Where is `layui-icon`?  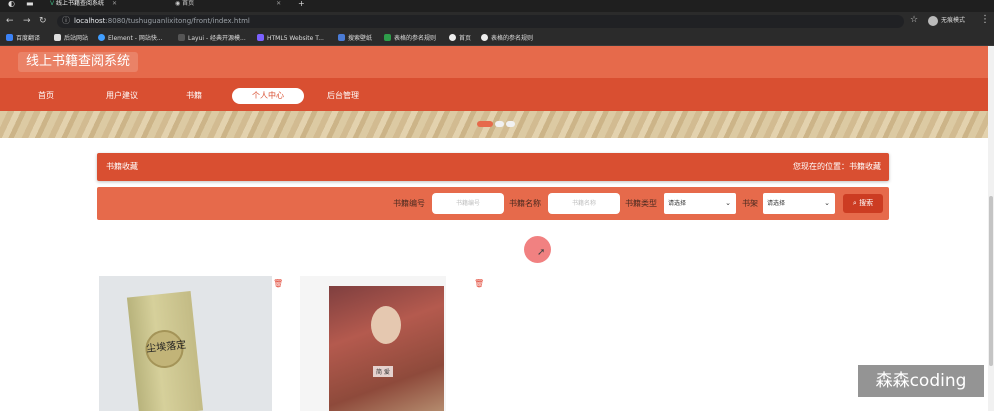
layui-icon is located at coordinates (181, 37).